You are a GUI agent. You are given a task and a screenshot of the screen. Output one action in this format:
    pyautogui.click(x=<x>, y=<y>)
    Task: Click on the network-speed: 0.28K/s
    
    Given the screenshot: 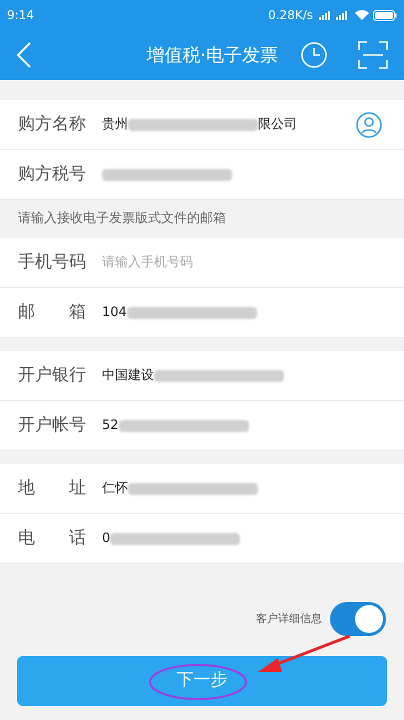 What is the action you would take?
    pyautogui.click(x=290, y=15)
    